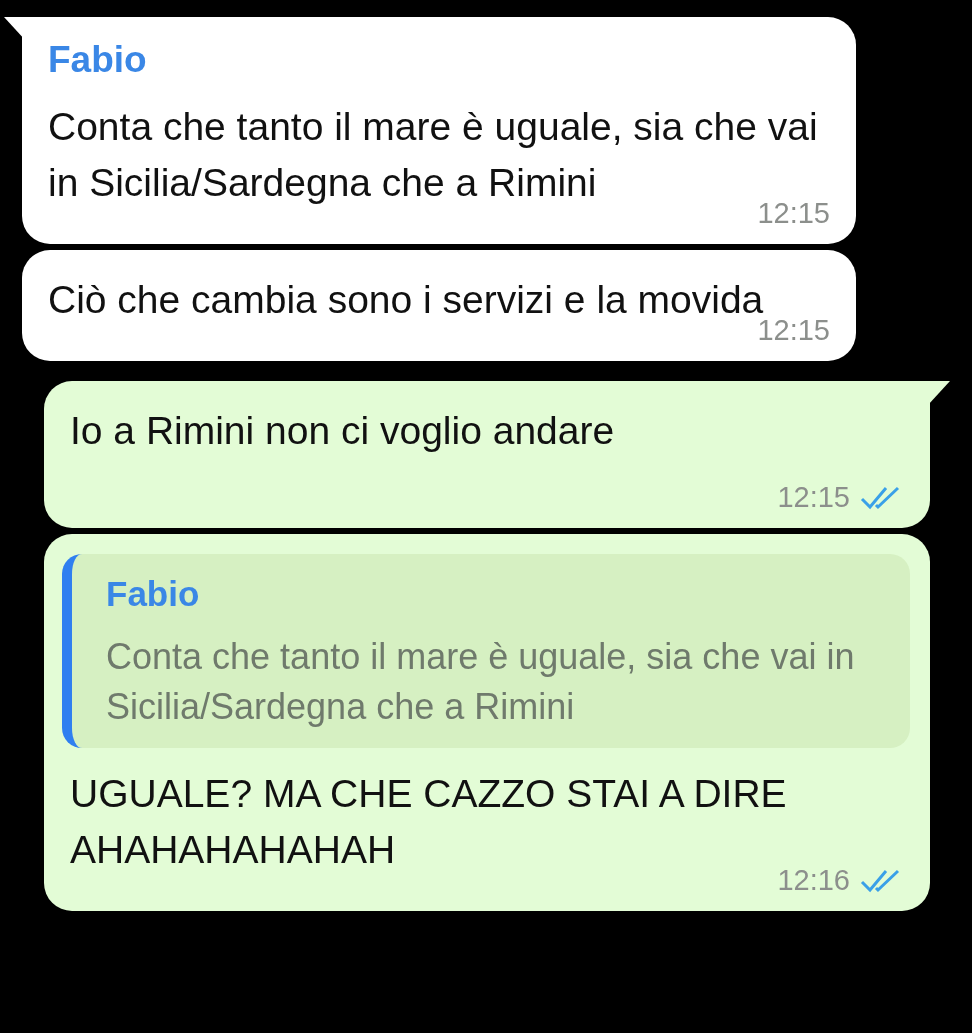 The height and width of the screenshot is (1033, 972). What do you see at coordinates (153, 594) in the screenshot?
I see `quoted-sender-name: Fabio` at bounding box center [153, 594].